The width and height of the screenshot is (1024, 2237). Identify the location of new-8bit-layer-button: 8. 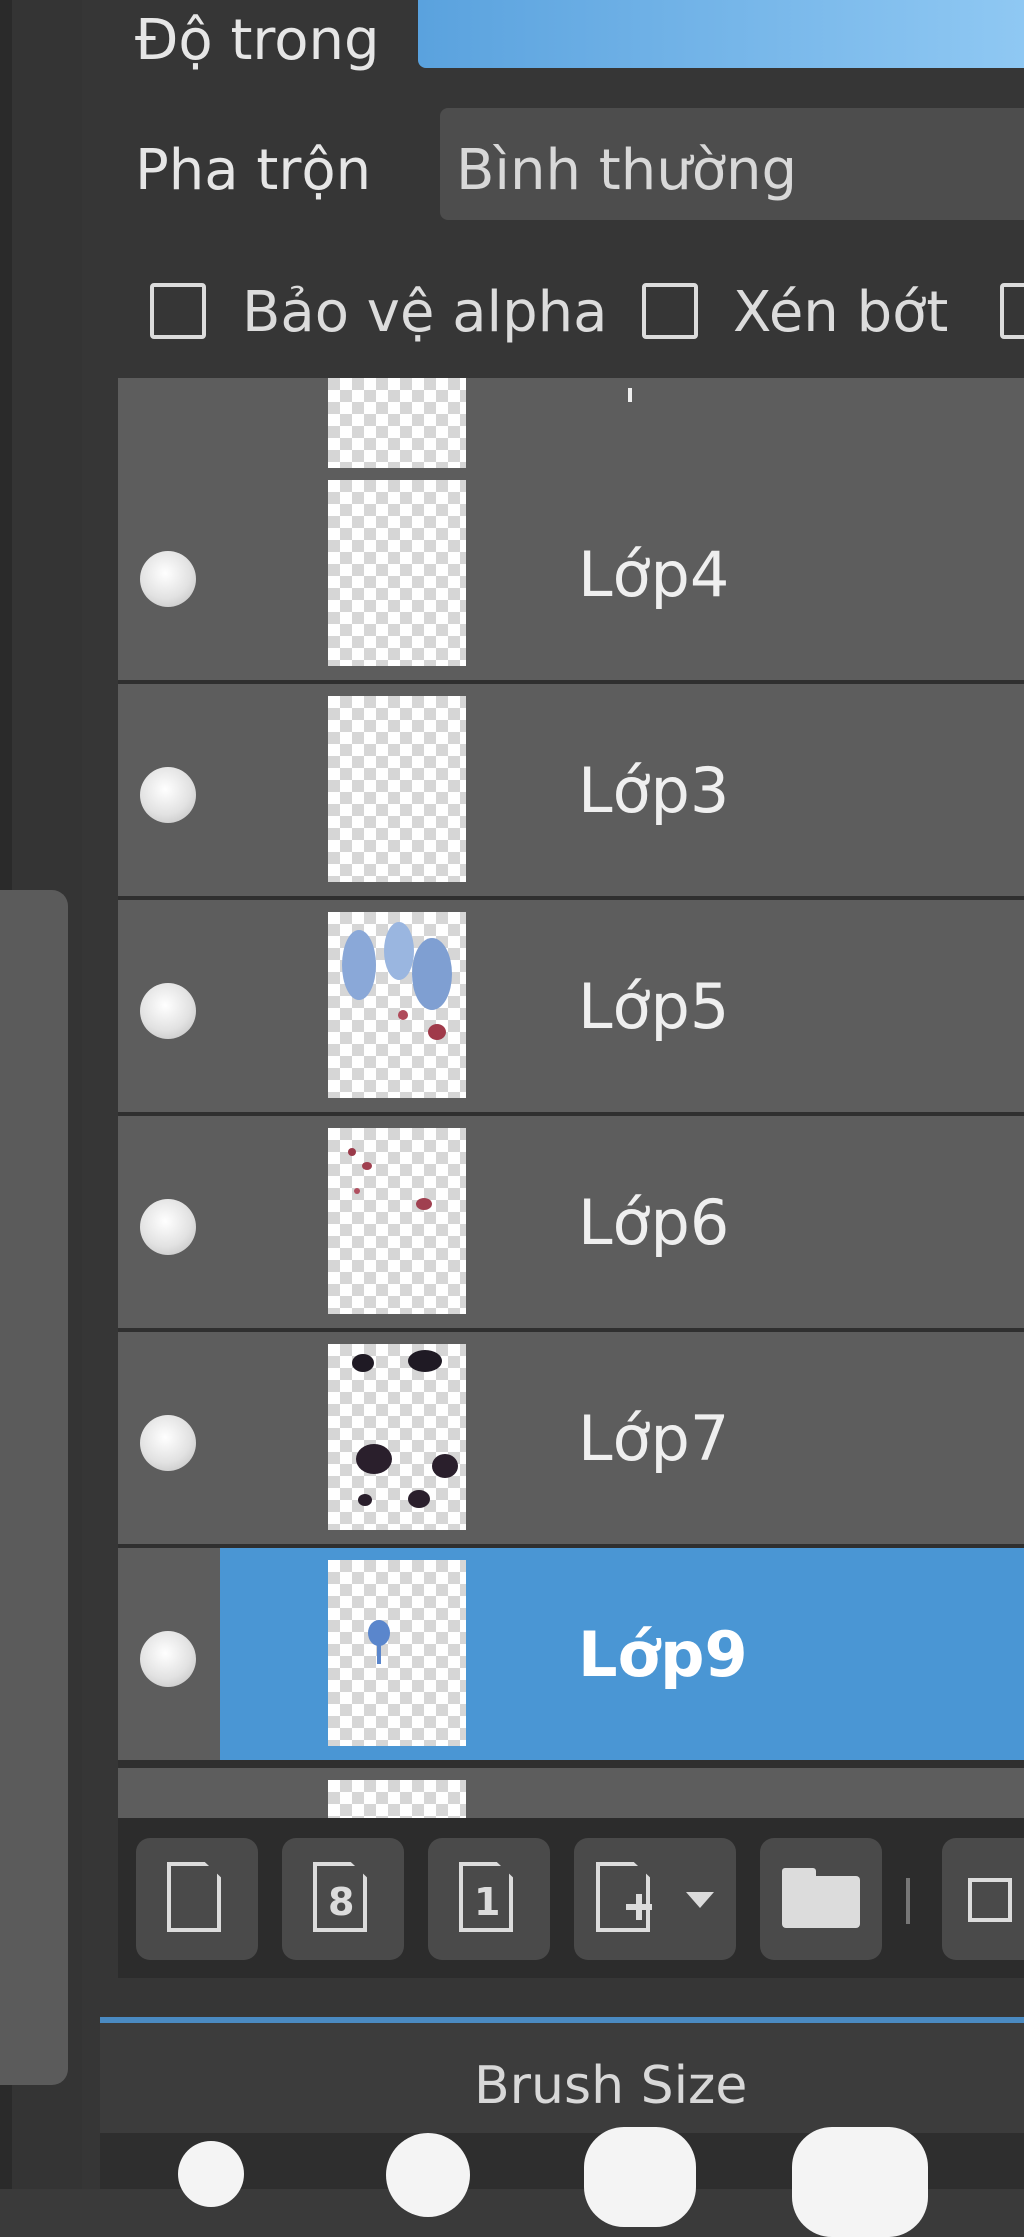
(343, 1899).